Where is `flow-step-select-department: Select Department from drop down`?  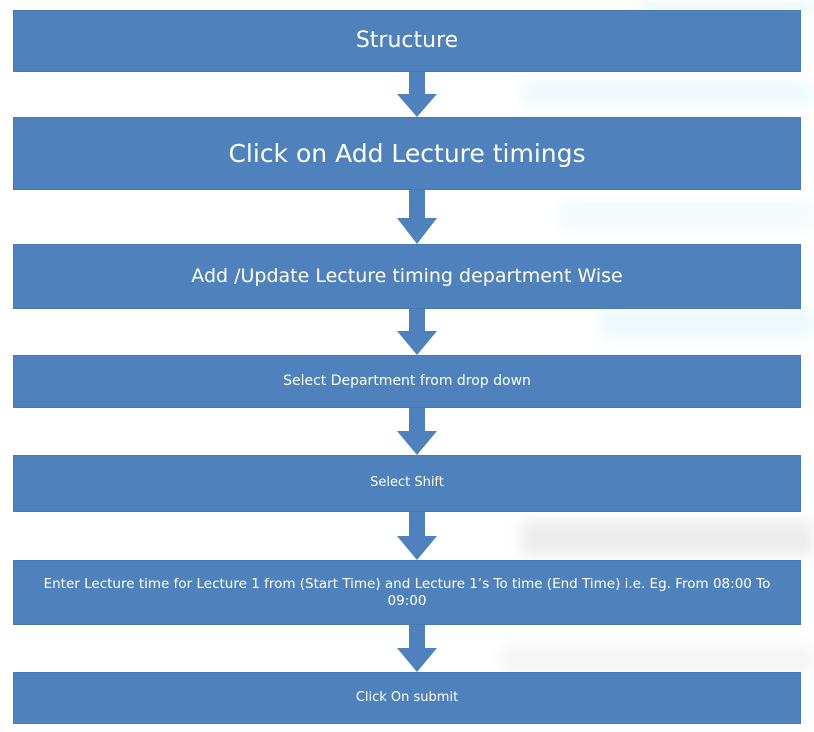
flow-step-select-department: Select Department from drop down is located at coordinates (407, 381).